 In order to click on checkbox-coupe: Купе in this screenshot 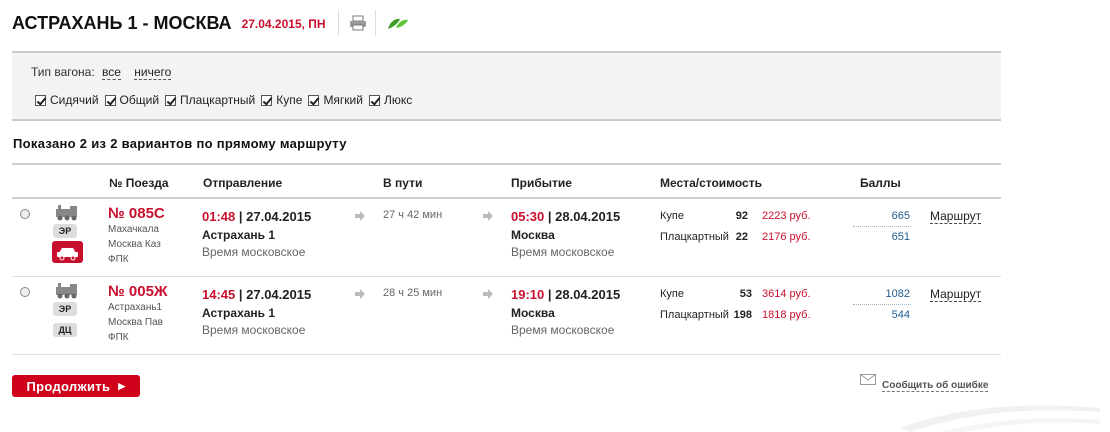, I will do `click(281, 100)`.